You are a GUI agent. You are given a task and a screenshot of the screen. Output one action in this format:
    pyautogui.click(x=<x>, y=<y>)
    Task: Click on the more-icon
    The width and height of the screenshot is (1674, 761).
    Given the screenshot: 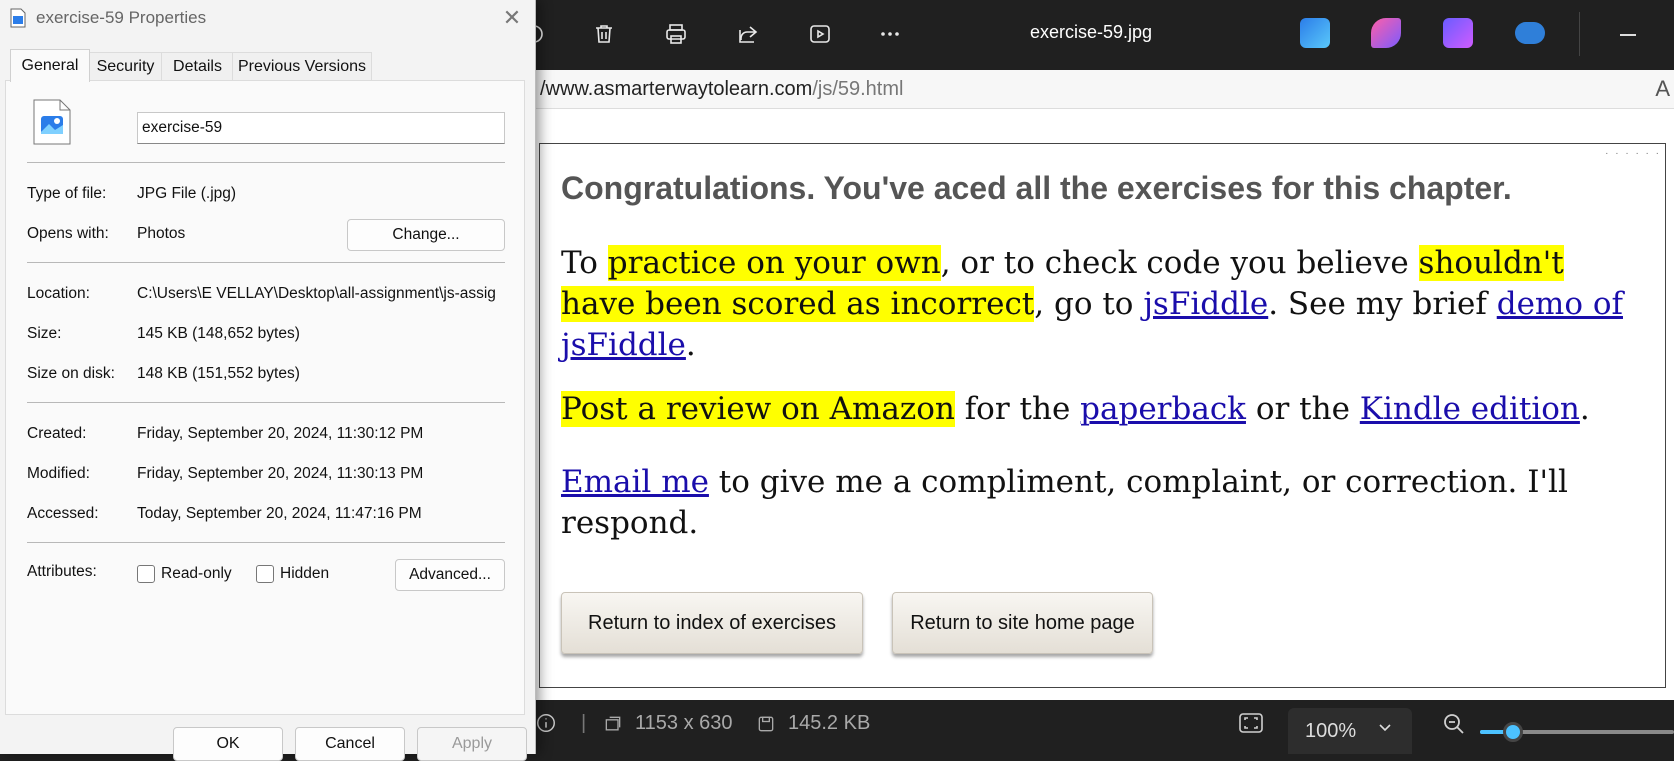 What is the action you would take?
    pyautogui.click(x=890, y=34)
    